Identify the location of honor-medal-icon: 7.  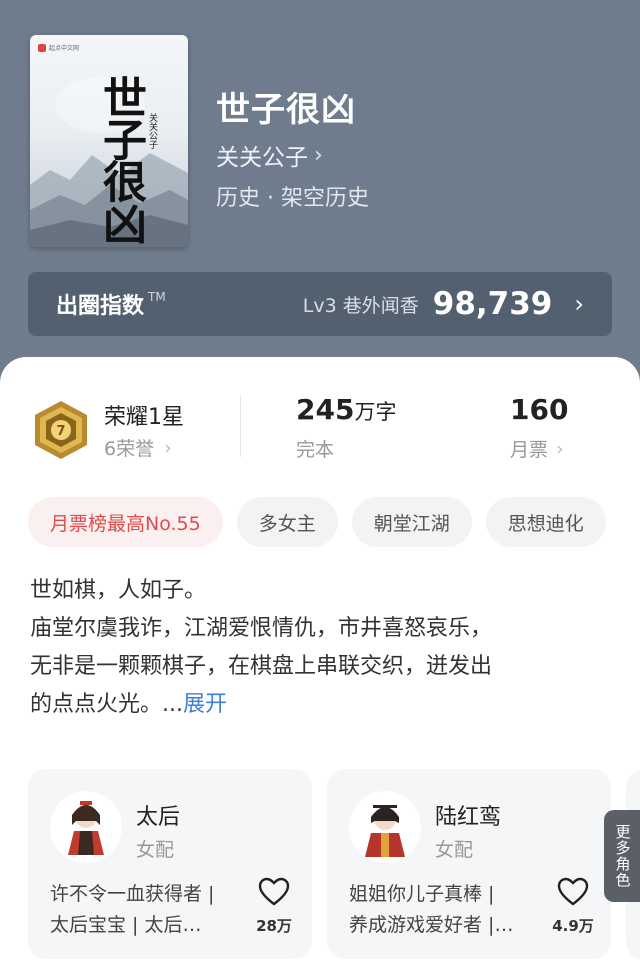
(61, 430).